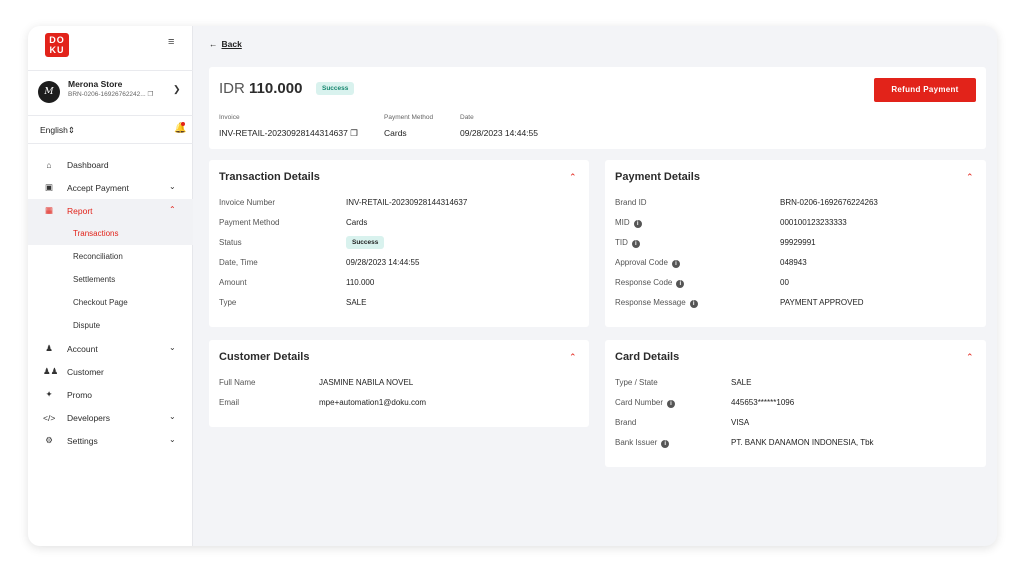  I want to click on detail-row: Response Message i PAYMENT APPROVED, so click(739, 303).